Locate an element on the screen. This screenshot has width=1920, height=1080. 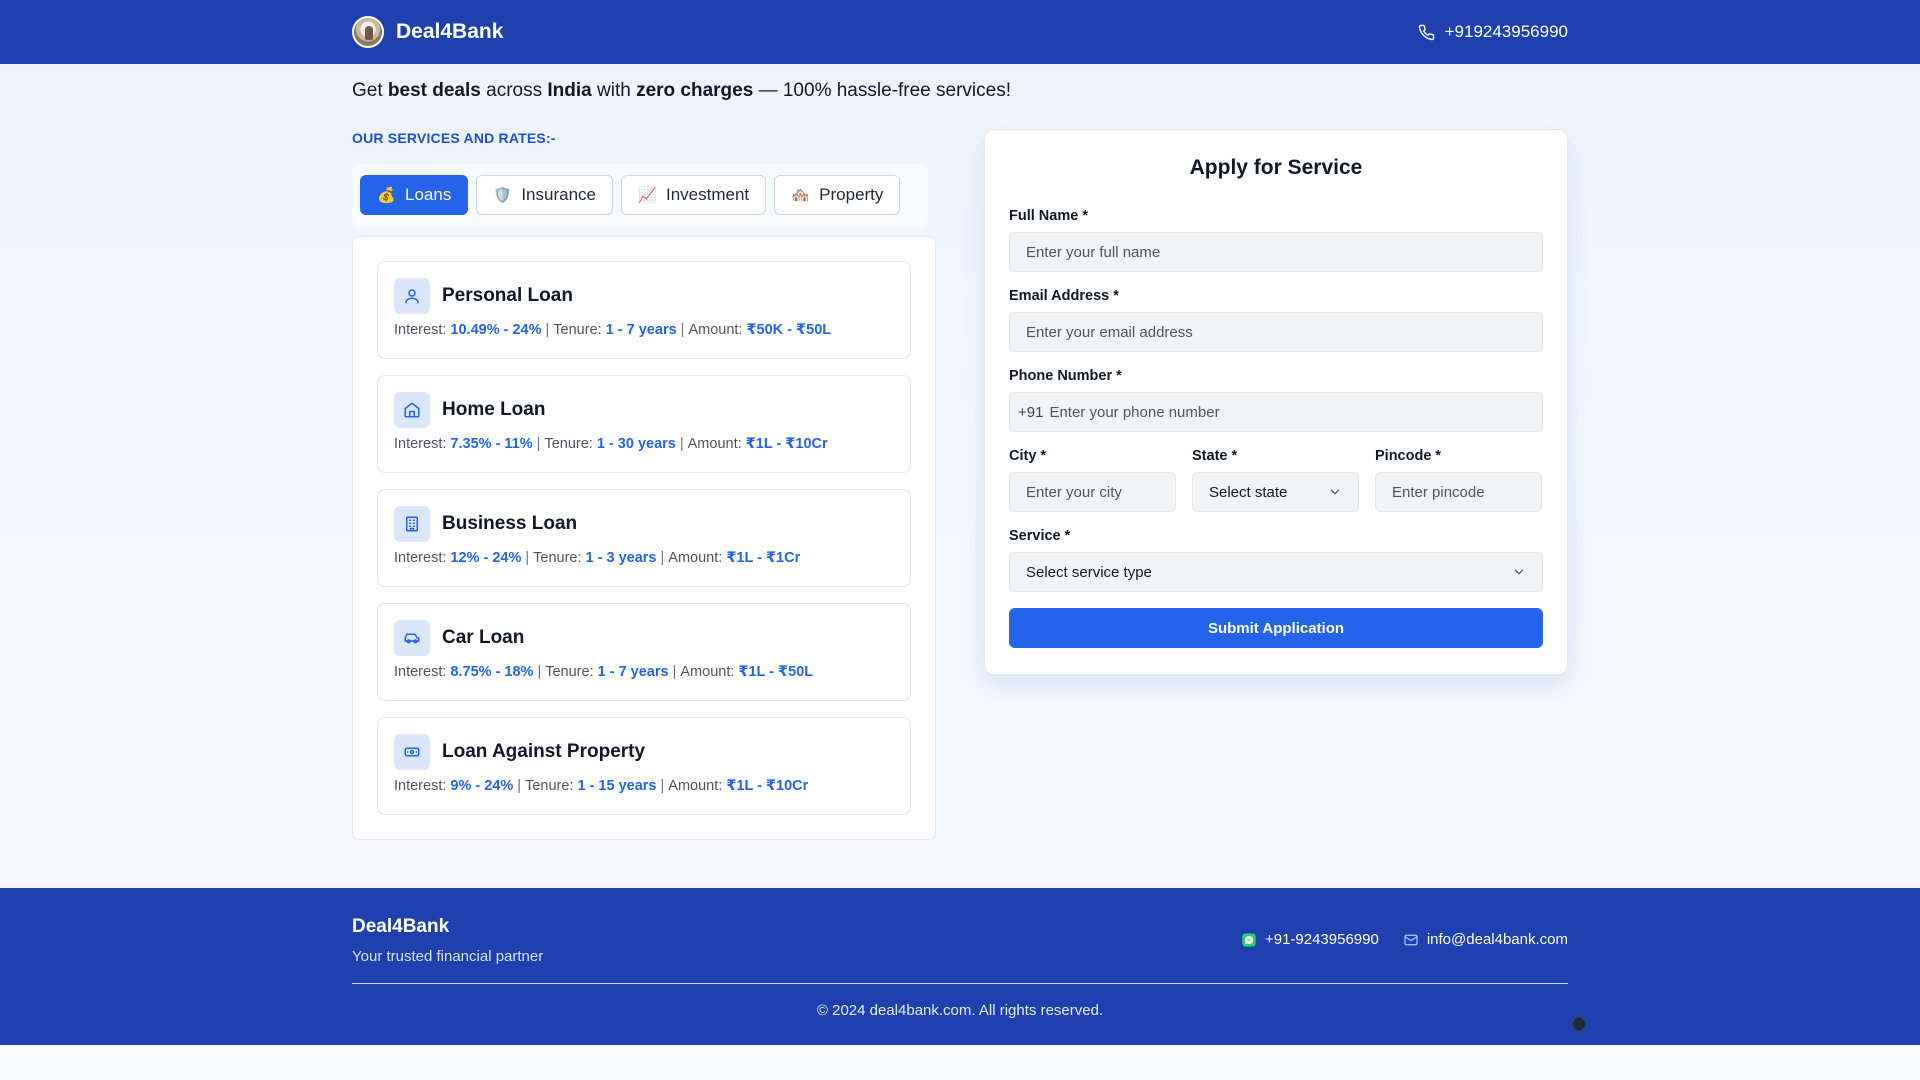
city-input: Enter your city is located at coordinates (1092, 492).